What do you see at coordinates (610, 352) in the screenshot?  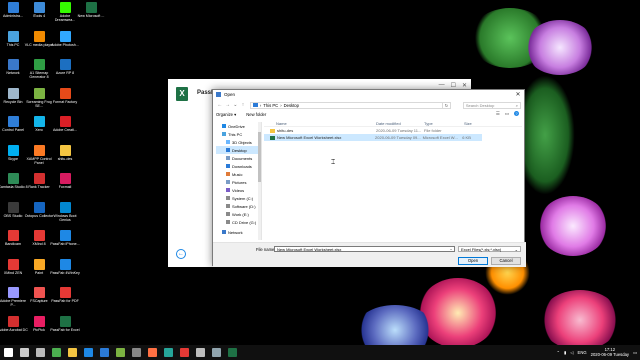 I see `clock: 17:12 2020-06-09 Tuesday` at bounding box center [610, 352].